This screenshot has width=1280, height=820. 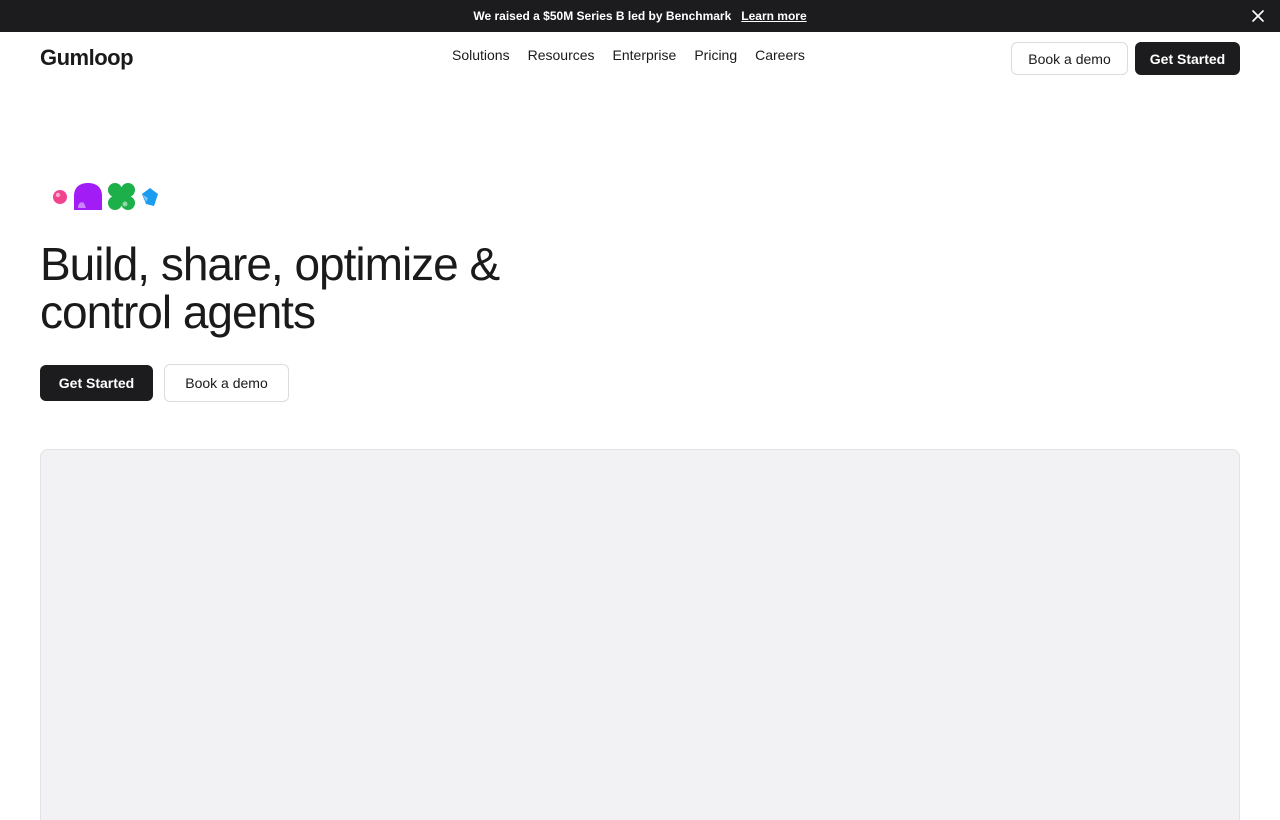 I want to click on green-clover-icon, so click(x=121, y=196).